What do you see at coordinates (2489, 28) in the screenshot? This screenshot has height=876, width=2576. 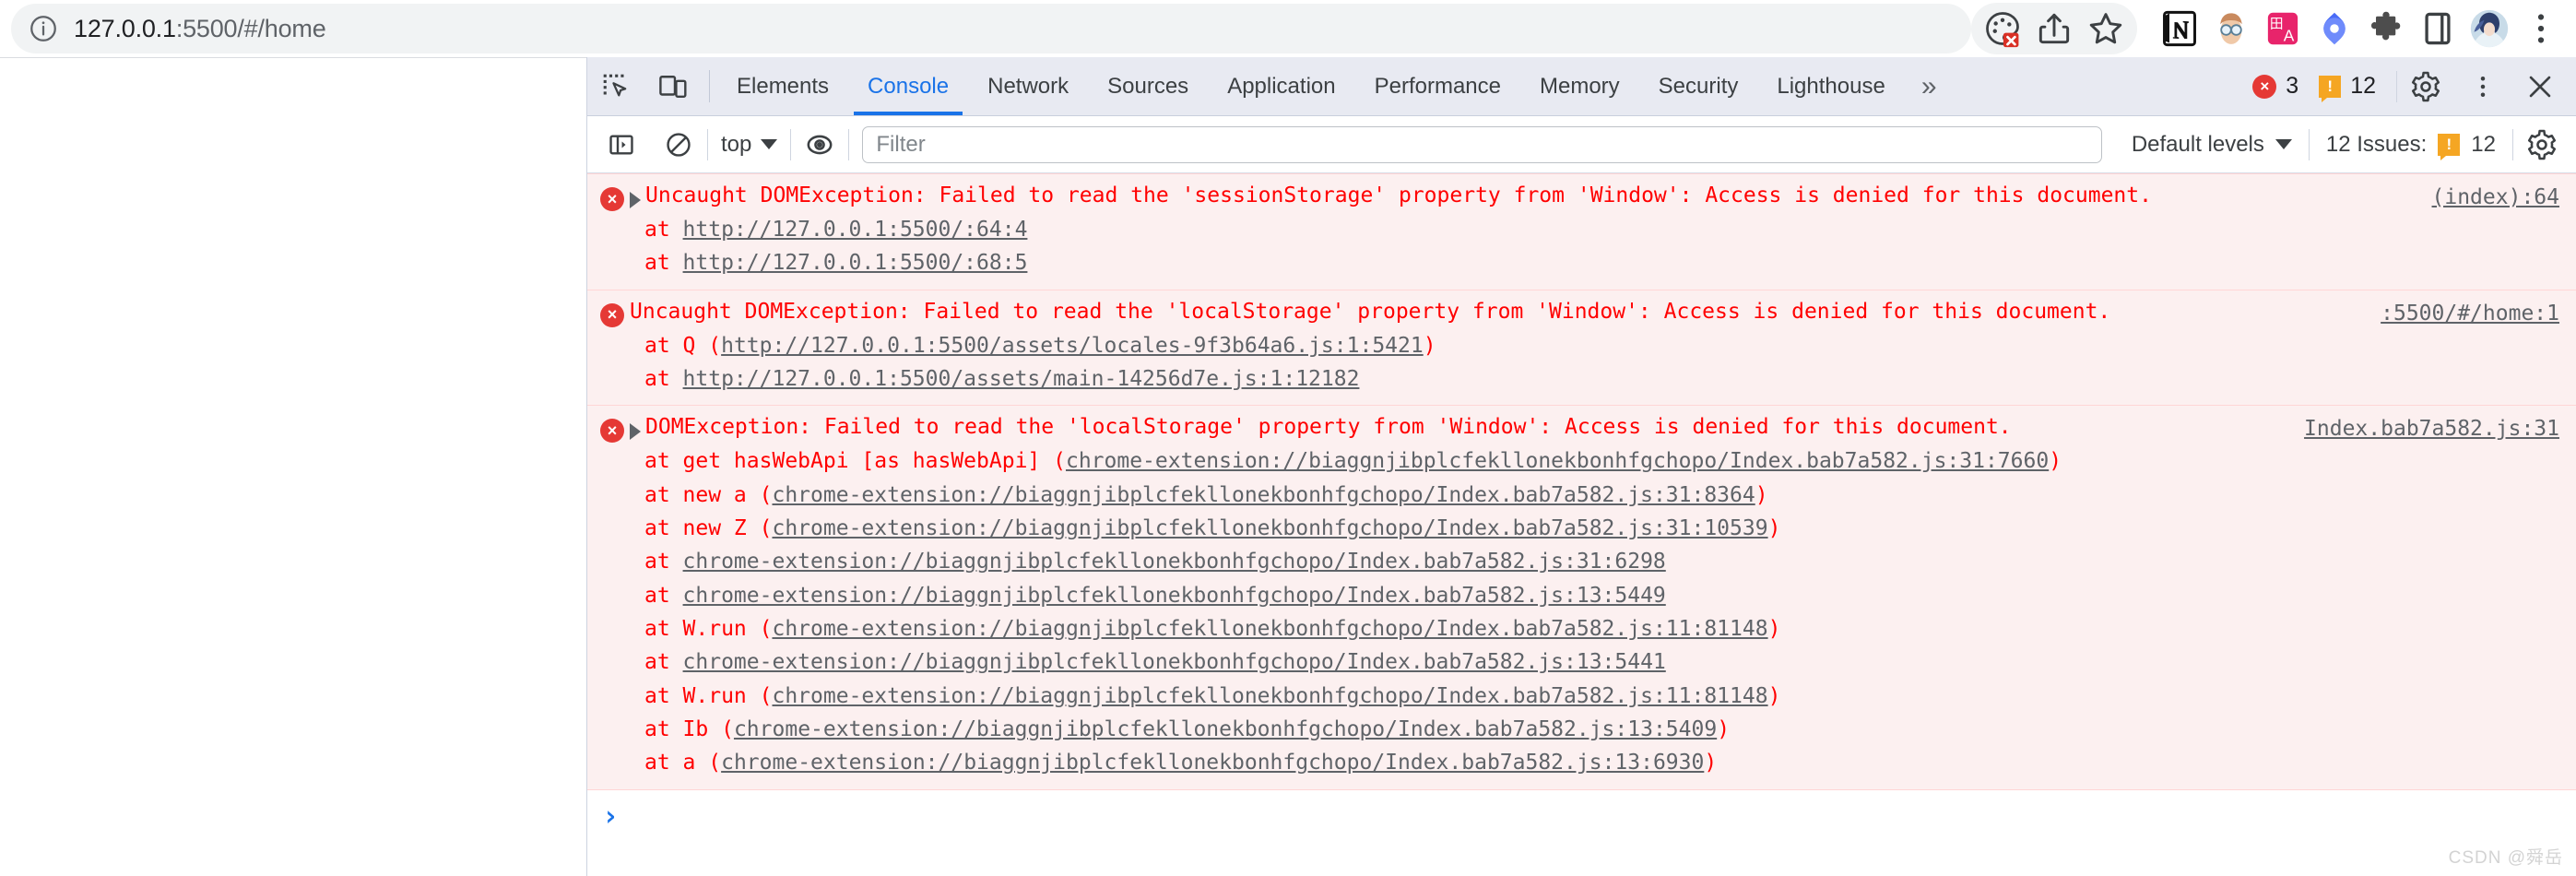 I see `avatar` at bounding box center [2489, 28].